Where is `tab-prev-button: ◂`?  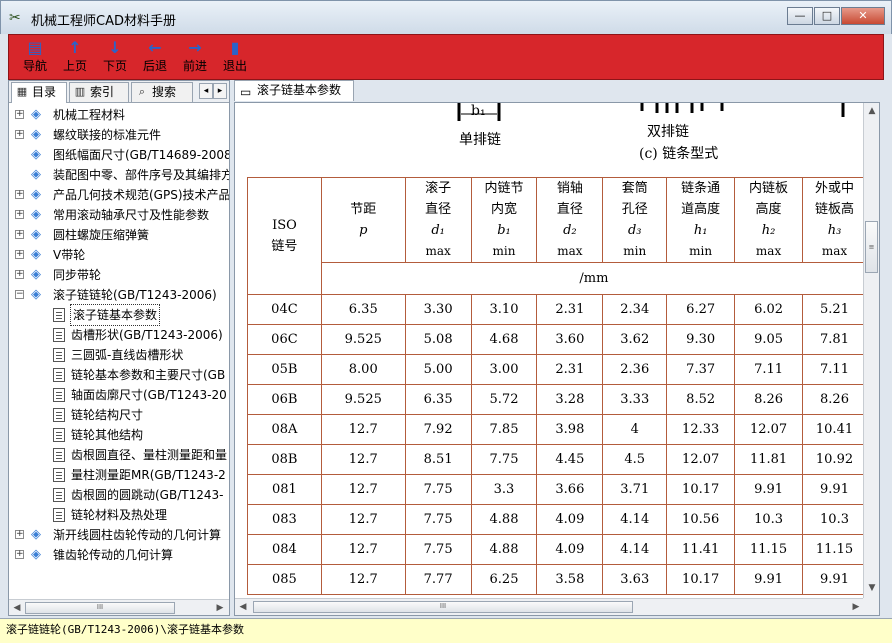
tab-prev-button: ◂ is located at coordinates (206, 91).